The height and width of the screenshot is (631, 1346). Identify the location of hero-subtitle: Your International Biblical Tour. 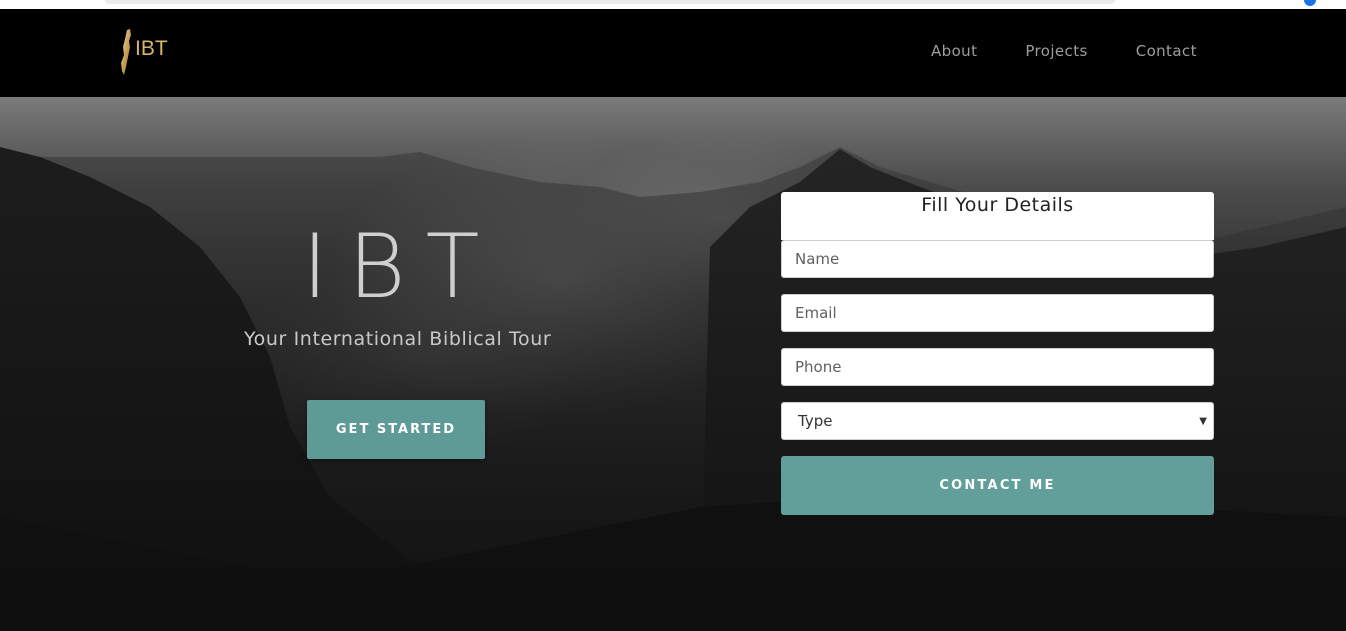
(398, 339).